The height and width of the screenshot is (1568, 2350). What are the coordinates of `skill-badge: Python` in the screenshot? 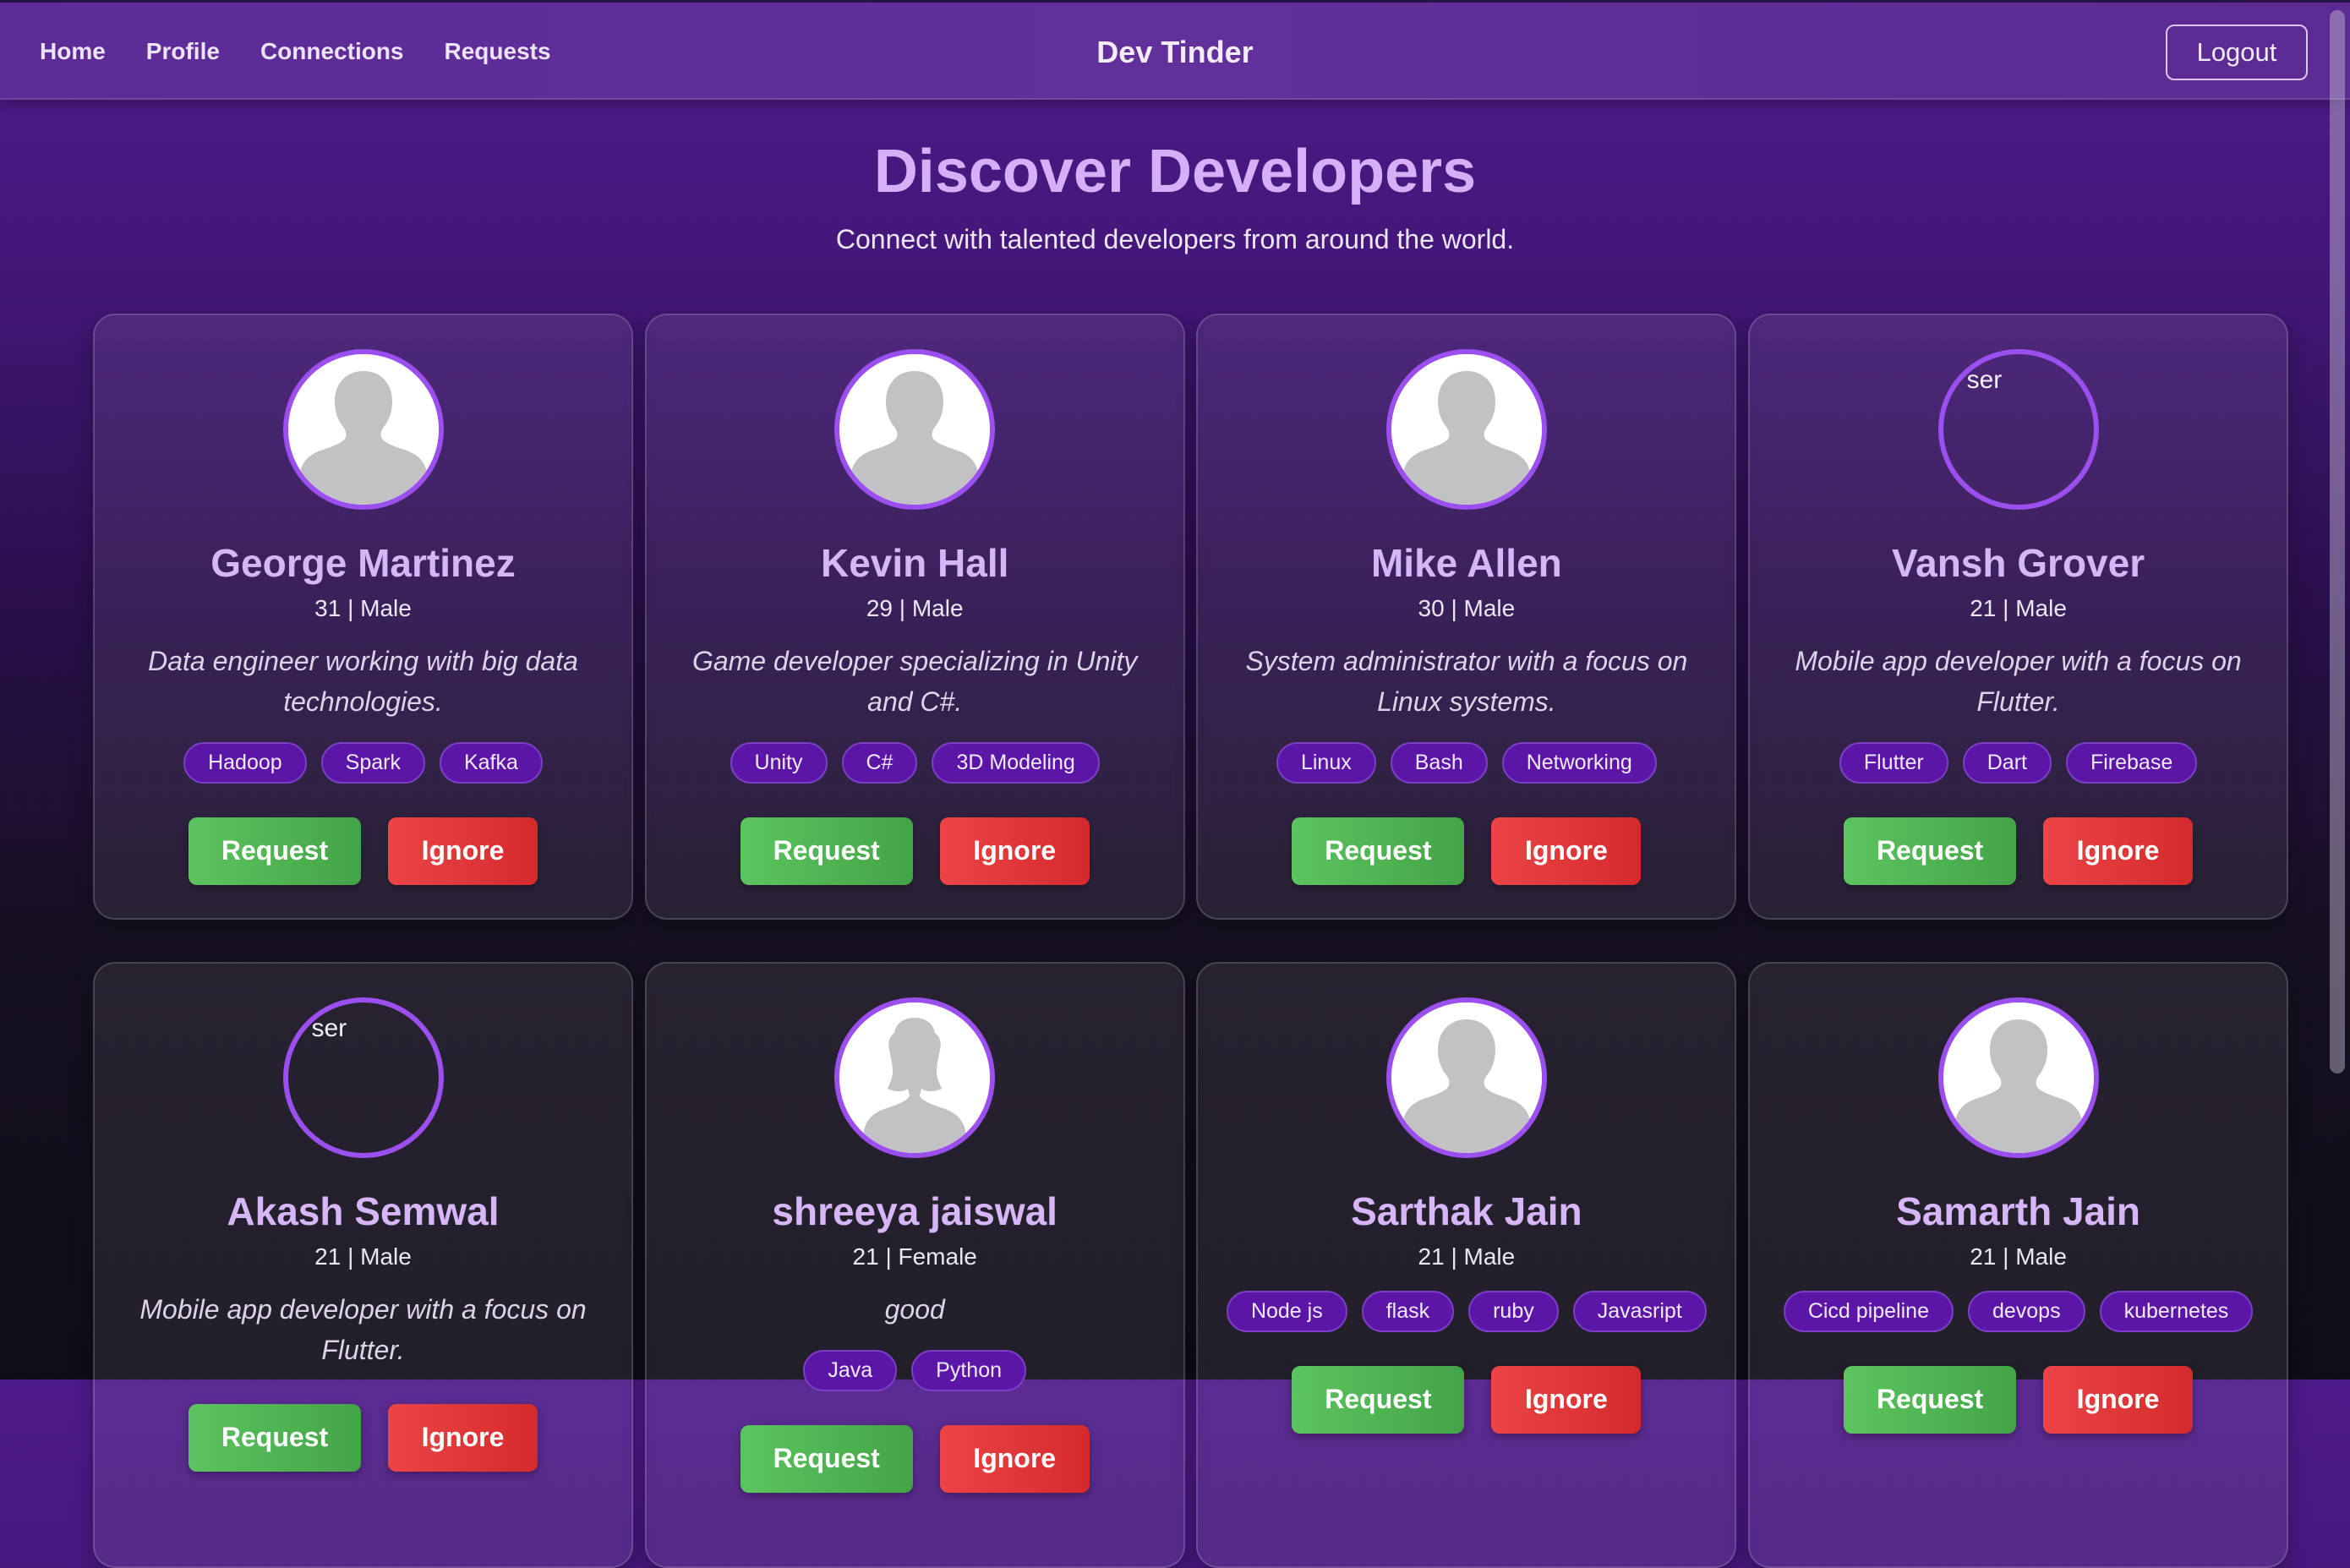 It's located at (969, 1370).